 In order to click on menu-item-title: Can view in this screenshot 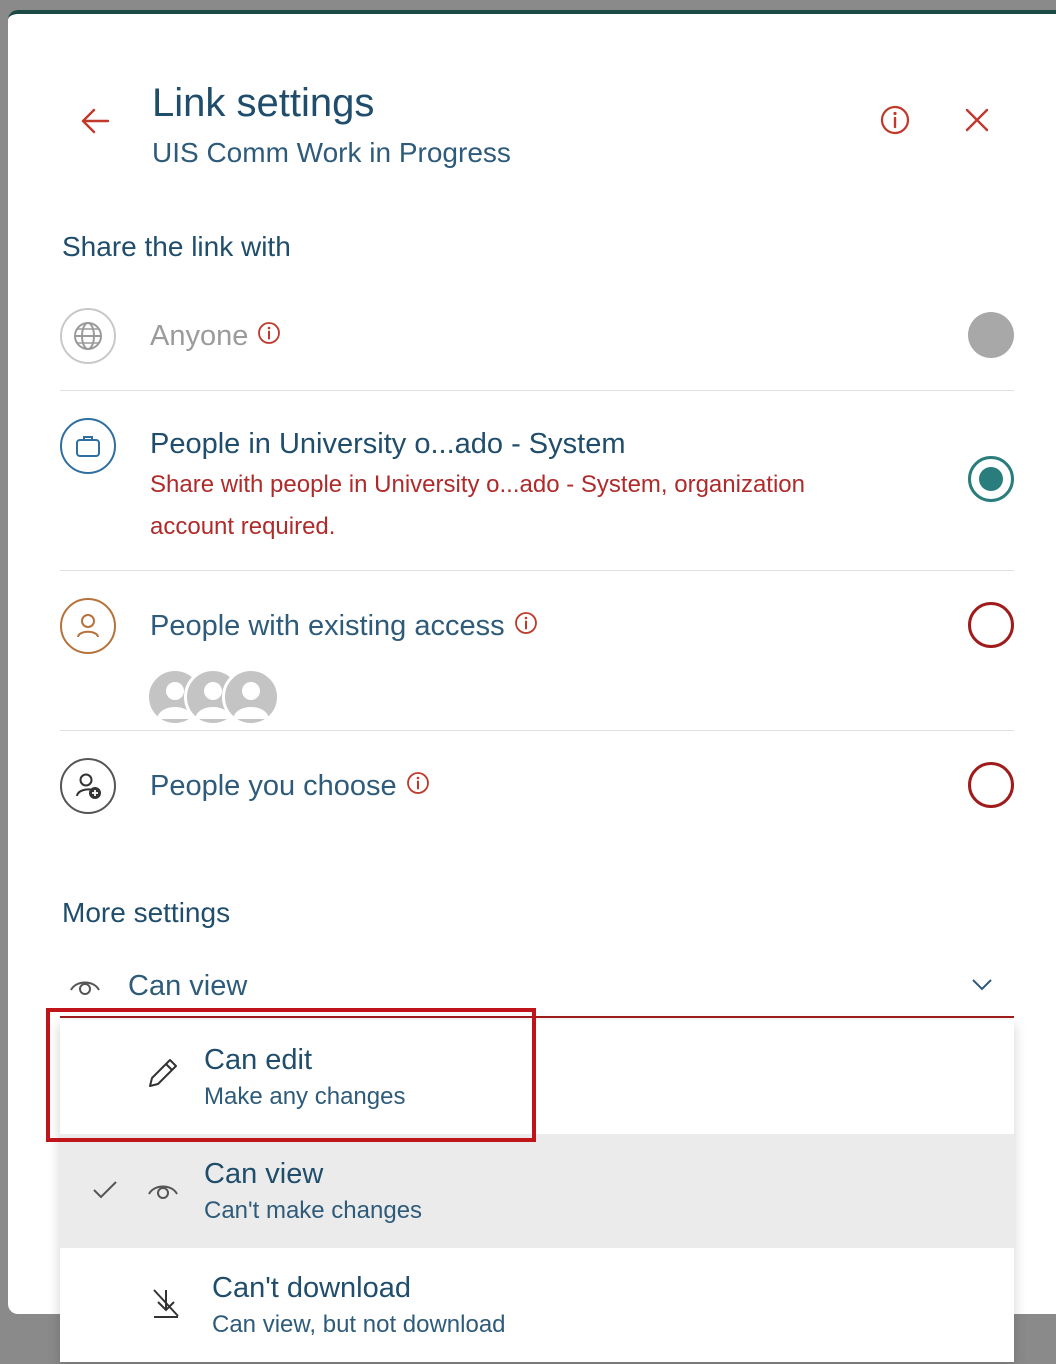, I will do `click(264, 1174)`.